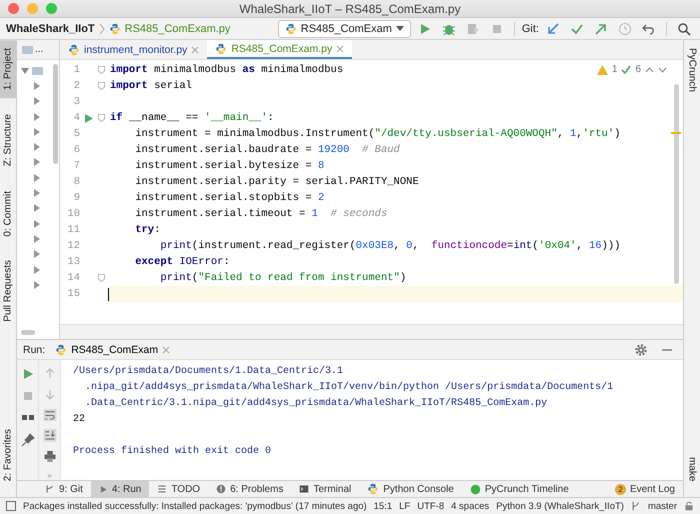  What do you see at coordinates (519, 489) in the screenshot?
I see `tool-window-tab: PyCrunch Timeline` at bounding box center [519, 489].